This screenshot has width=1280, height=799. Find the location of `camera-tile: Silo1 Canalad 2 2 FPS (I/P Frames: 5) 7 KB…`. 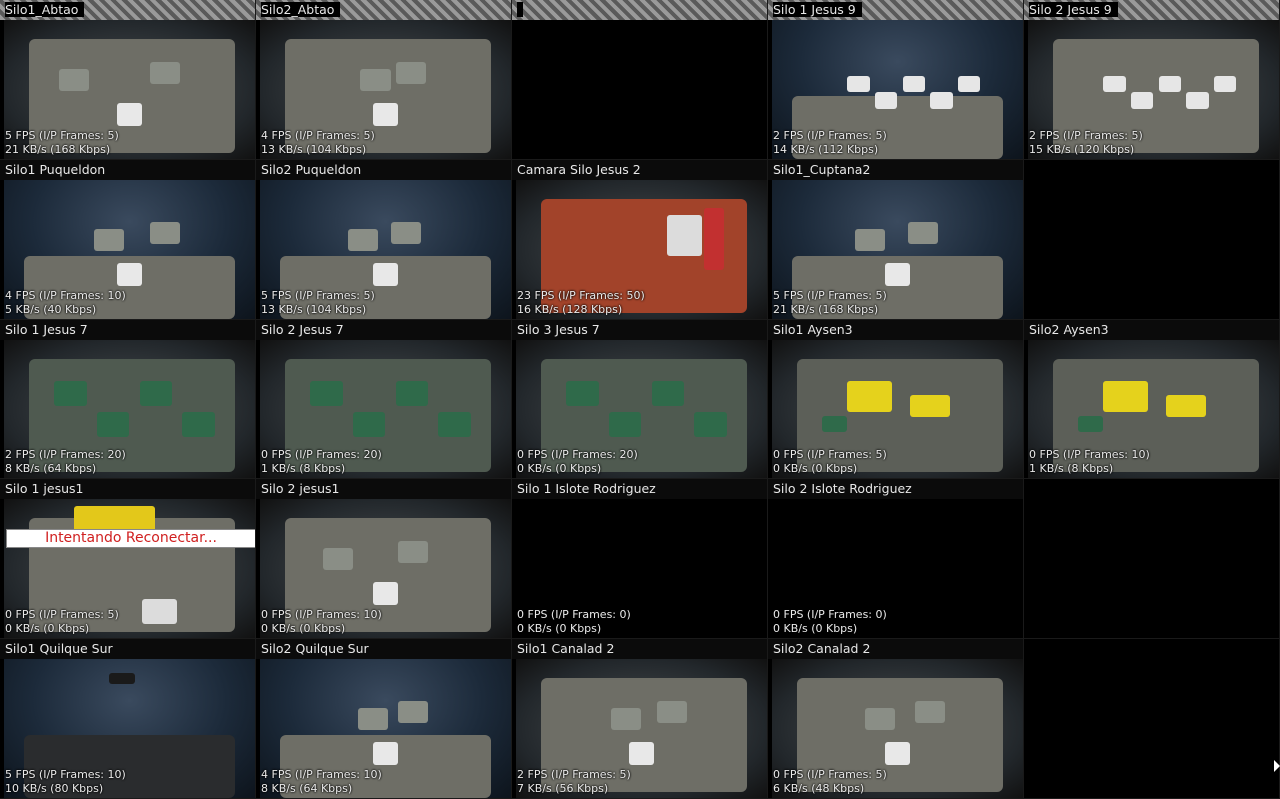

camera-tile: Silo1 Canalad 2 2 FPS (I/P Frames: 5) 7 KB… is located at coordinates (640, 719).